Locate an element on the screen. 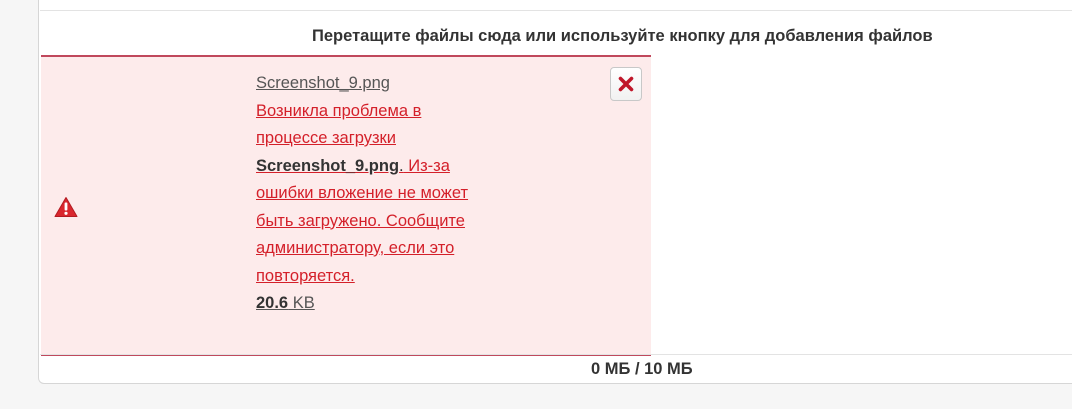 The width and height of the screenshot is (1072, 409). error-message-prefix: Возникла проблема в процессе загрузки is located at coordinates (339, 124).